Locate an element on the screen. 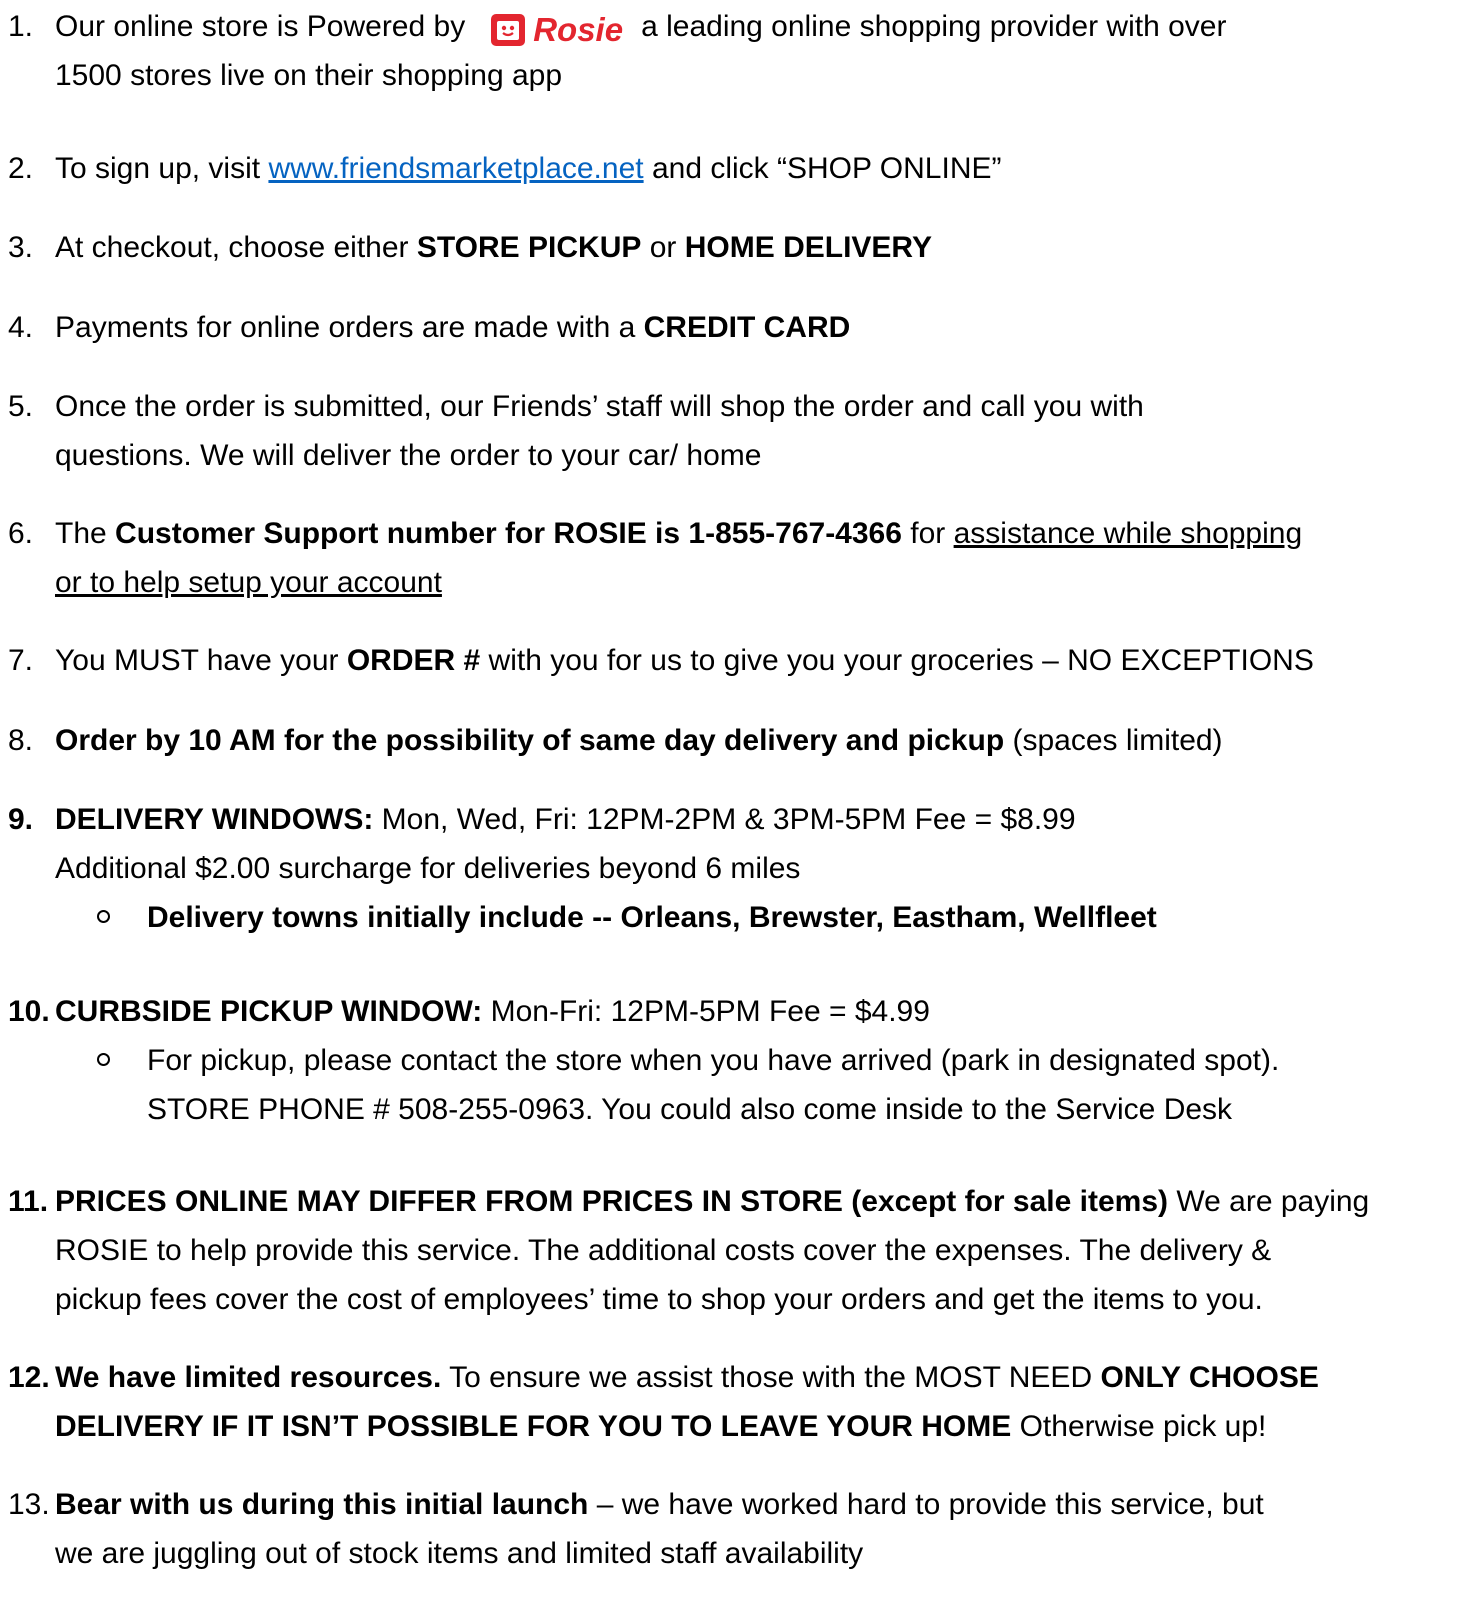 The width and height of the screenshot is (1461, 1608). initial-launch-text: Bear with us during this initial launch is located at coordinates (322, 1504).